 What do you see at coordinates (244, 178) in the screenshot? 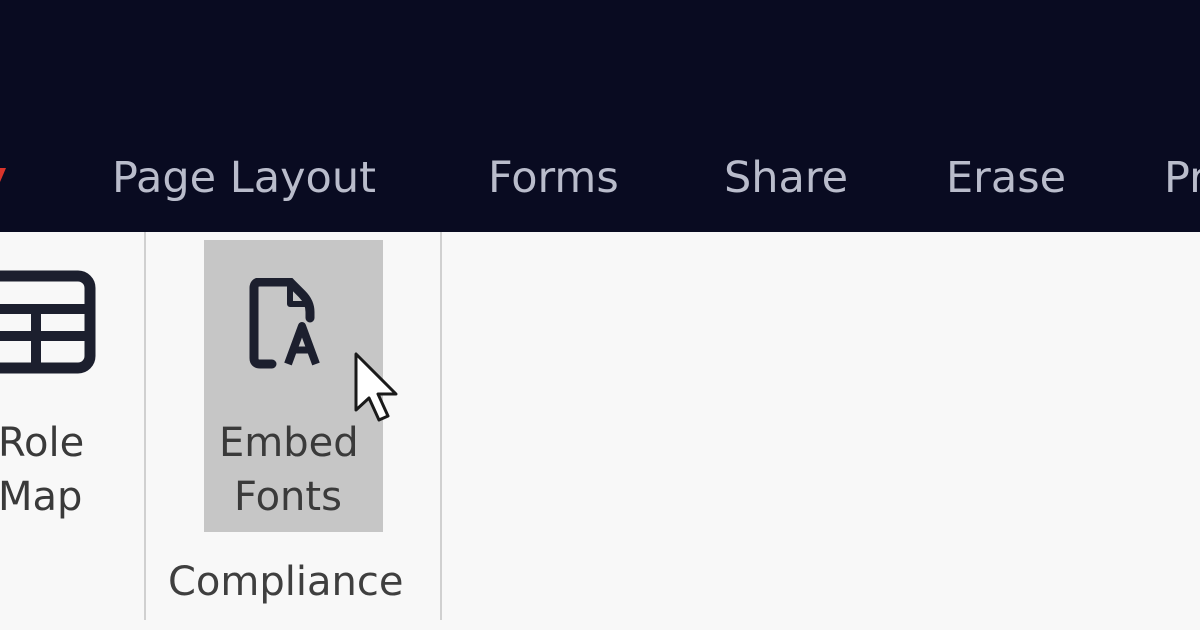
I see `tab-page-layout: Page Layout` at bounding box center [244, 178].